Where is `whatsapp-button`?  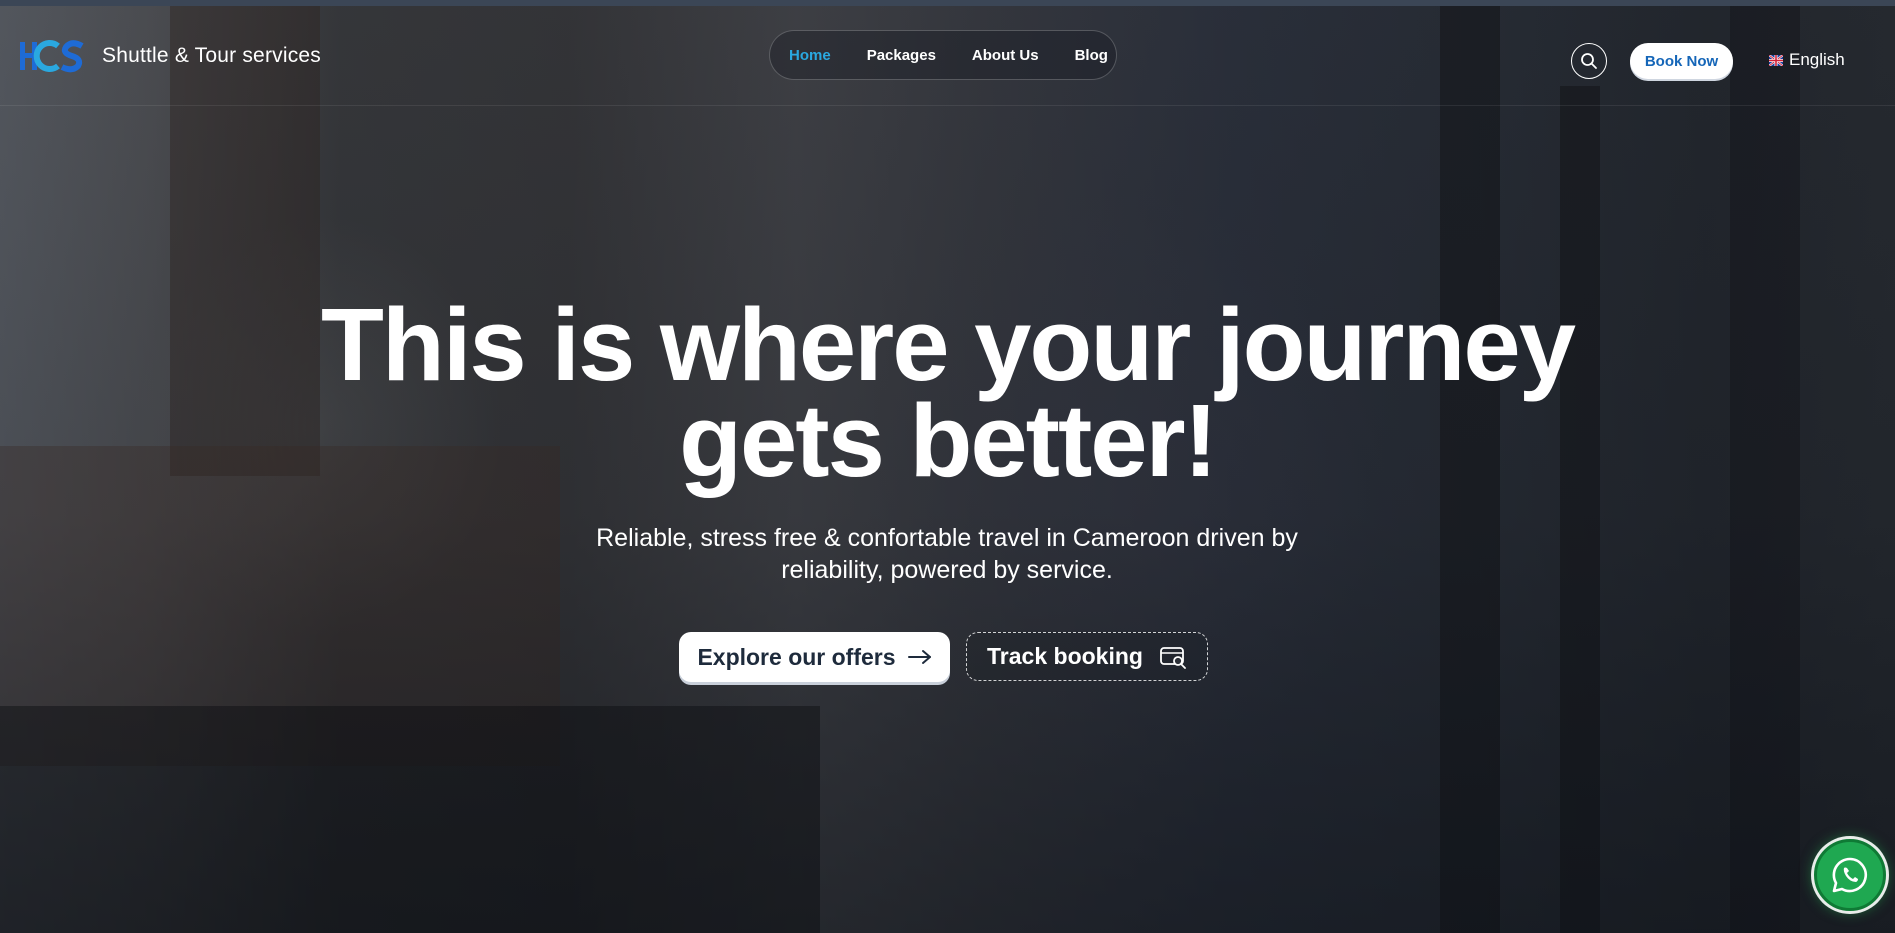
whatsapp-button is located at coordinates (1850, 875).